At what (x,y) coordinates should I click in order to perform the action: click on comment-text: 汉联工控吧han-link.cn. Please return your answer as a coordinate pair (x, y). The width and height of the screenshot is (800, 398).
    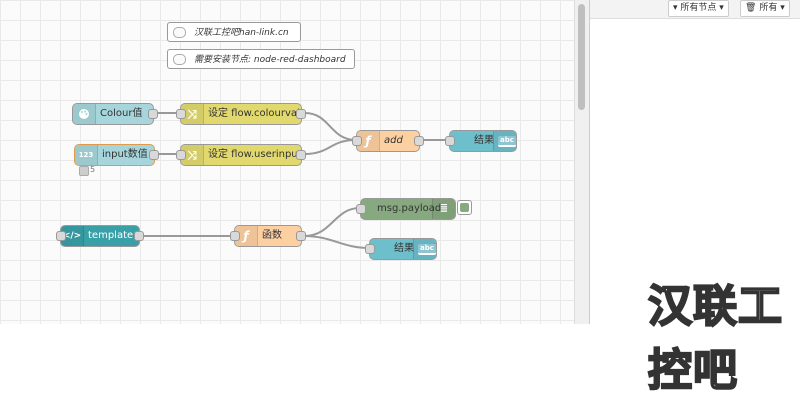
    Looking at the image, I should click on (241, 33).